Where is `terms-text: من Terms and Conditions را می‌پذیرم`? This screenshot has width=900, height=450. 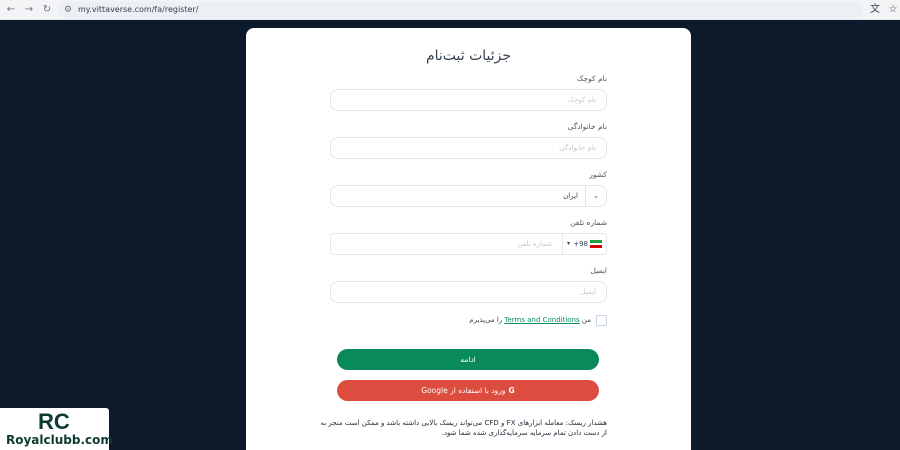 terms-text: من Terms and Conditions را می‌پذیرم is located at coordinates (530, 320).